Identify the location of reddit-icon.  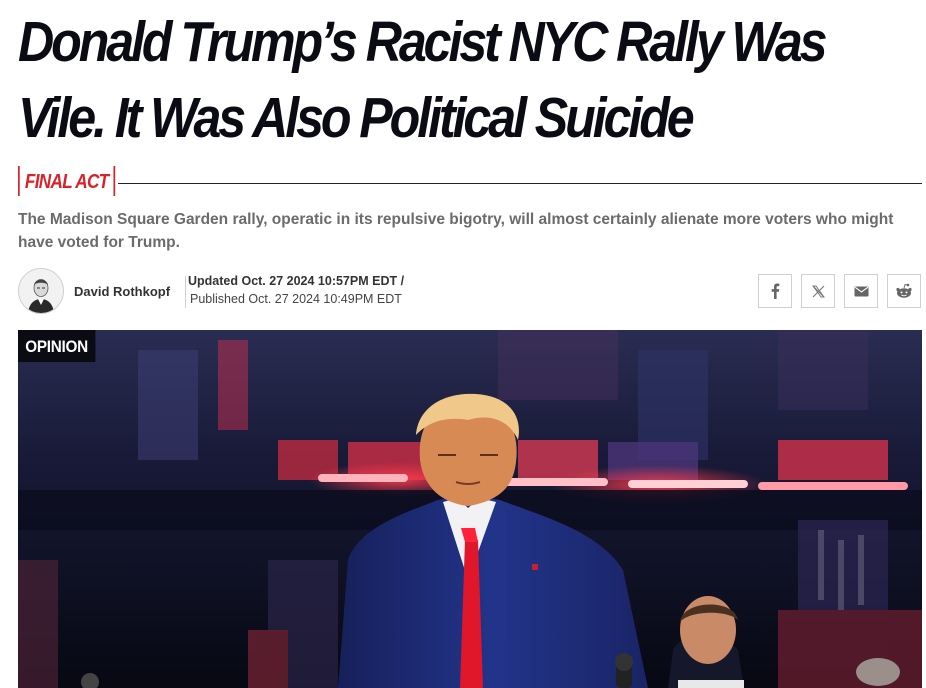
(904, 290).